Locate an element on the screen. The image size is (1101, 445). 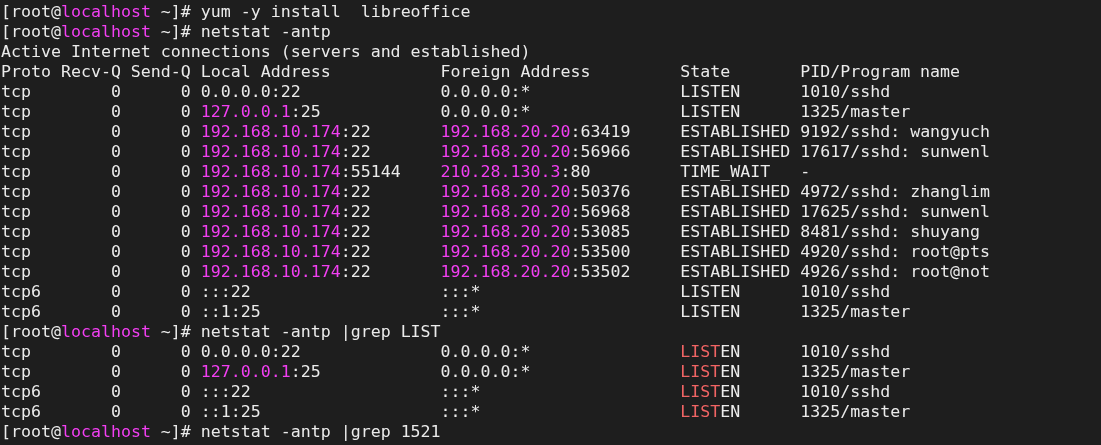
terminal-line: tcp 0 0 192.168.10.174:22 192.168.20.20:56968 ESTABLISHED 17625/sshd: sunwenl is located at coordinates (496, 212).